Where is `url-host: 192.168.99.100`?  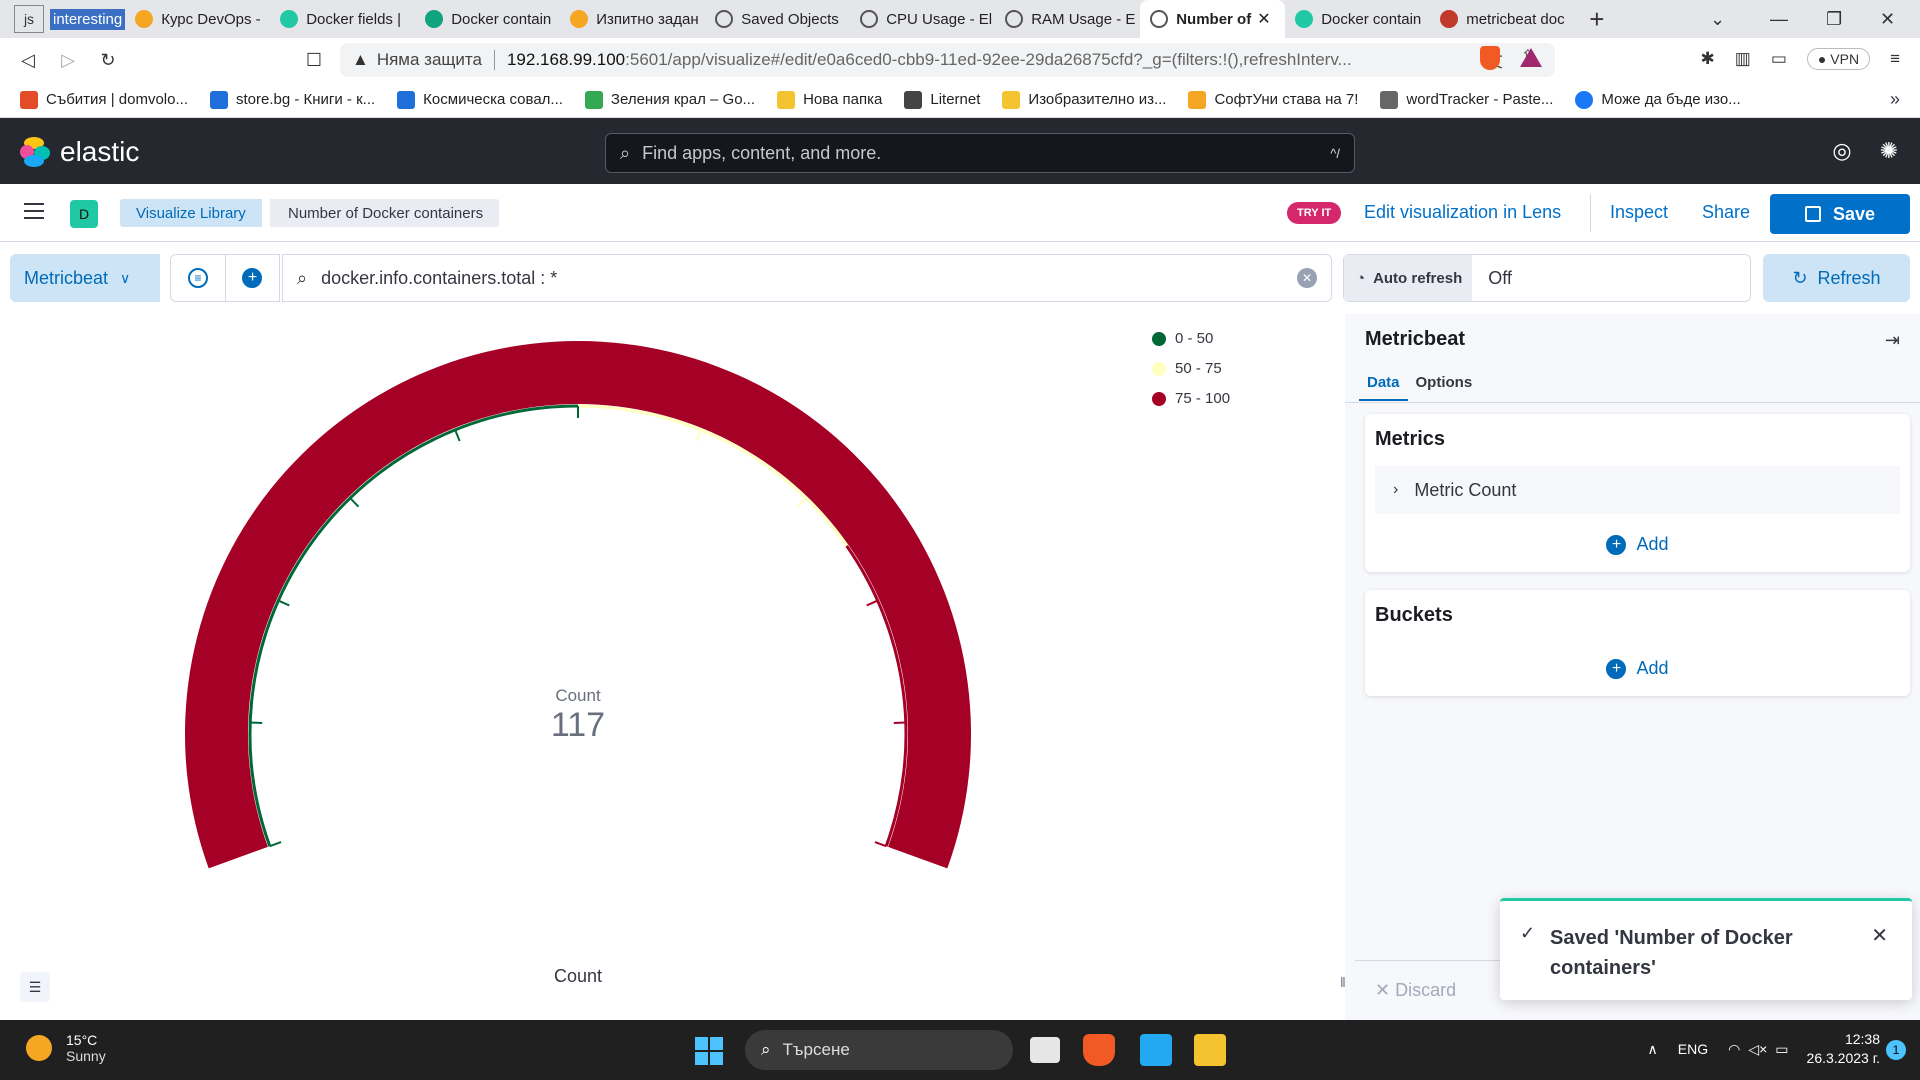
url-host: 192.168.99.100 is located at coordinates (566, 59).